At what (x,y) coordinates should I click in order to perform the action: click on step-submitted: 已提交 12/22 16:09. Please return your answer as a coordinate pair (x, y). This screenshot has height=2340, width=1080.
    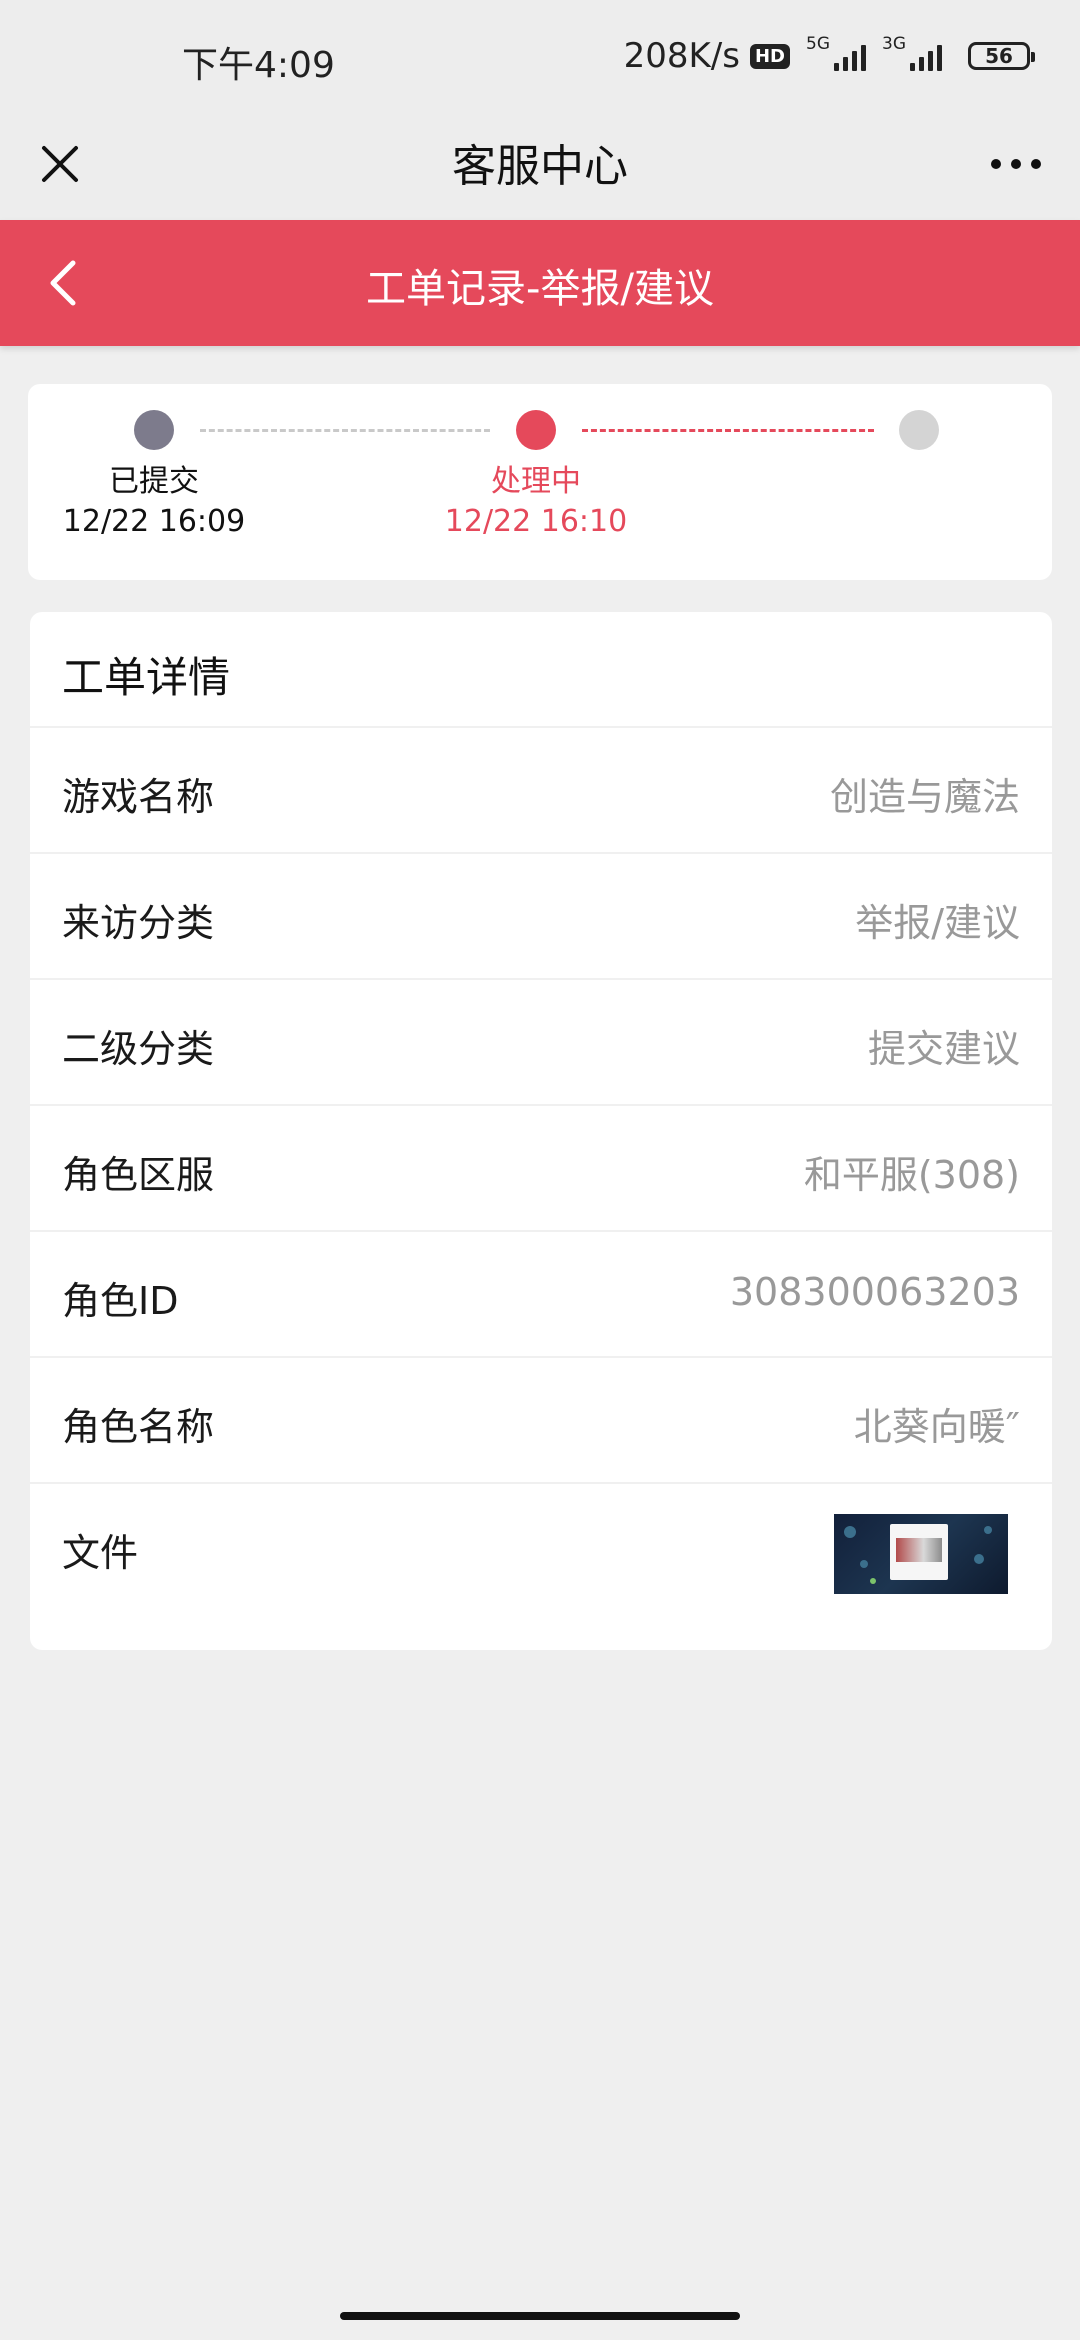
    Looking at the image, I should click on (154, 502).